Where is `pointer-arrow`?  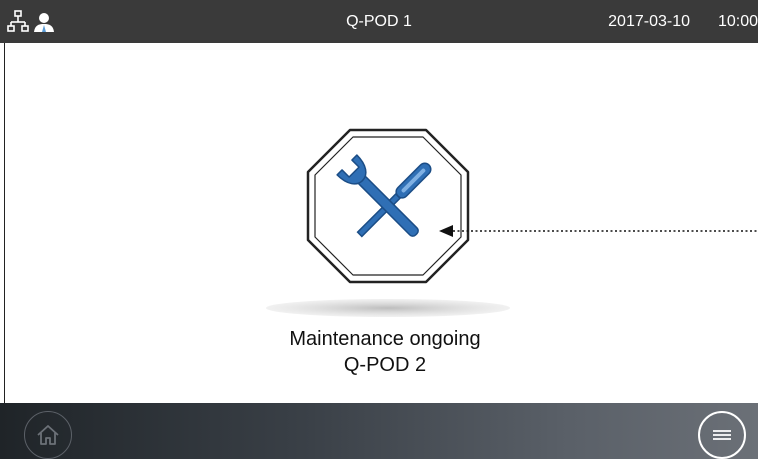
pointer-arrow is located at coordinates (598, 231).